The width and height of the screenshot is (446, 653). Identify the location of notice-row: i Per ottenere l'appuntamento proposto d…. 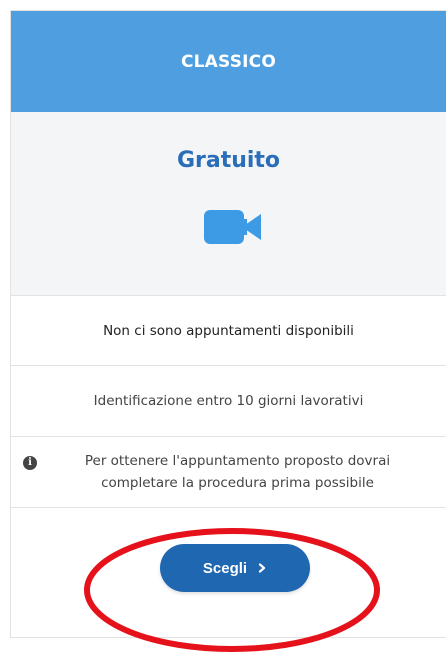
(228, 472).